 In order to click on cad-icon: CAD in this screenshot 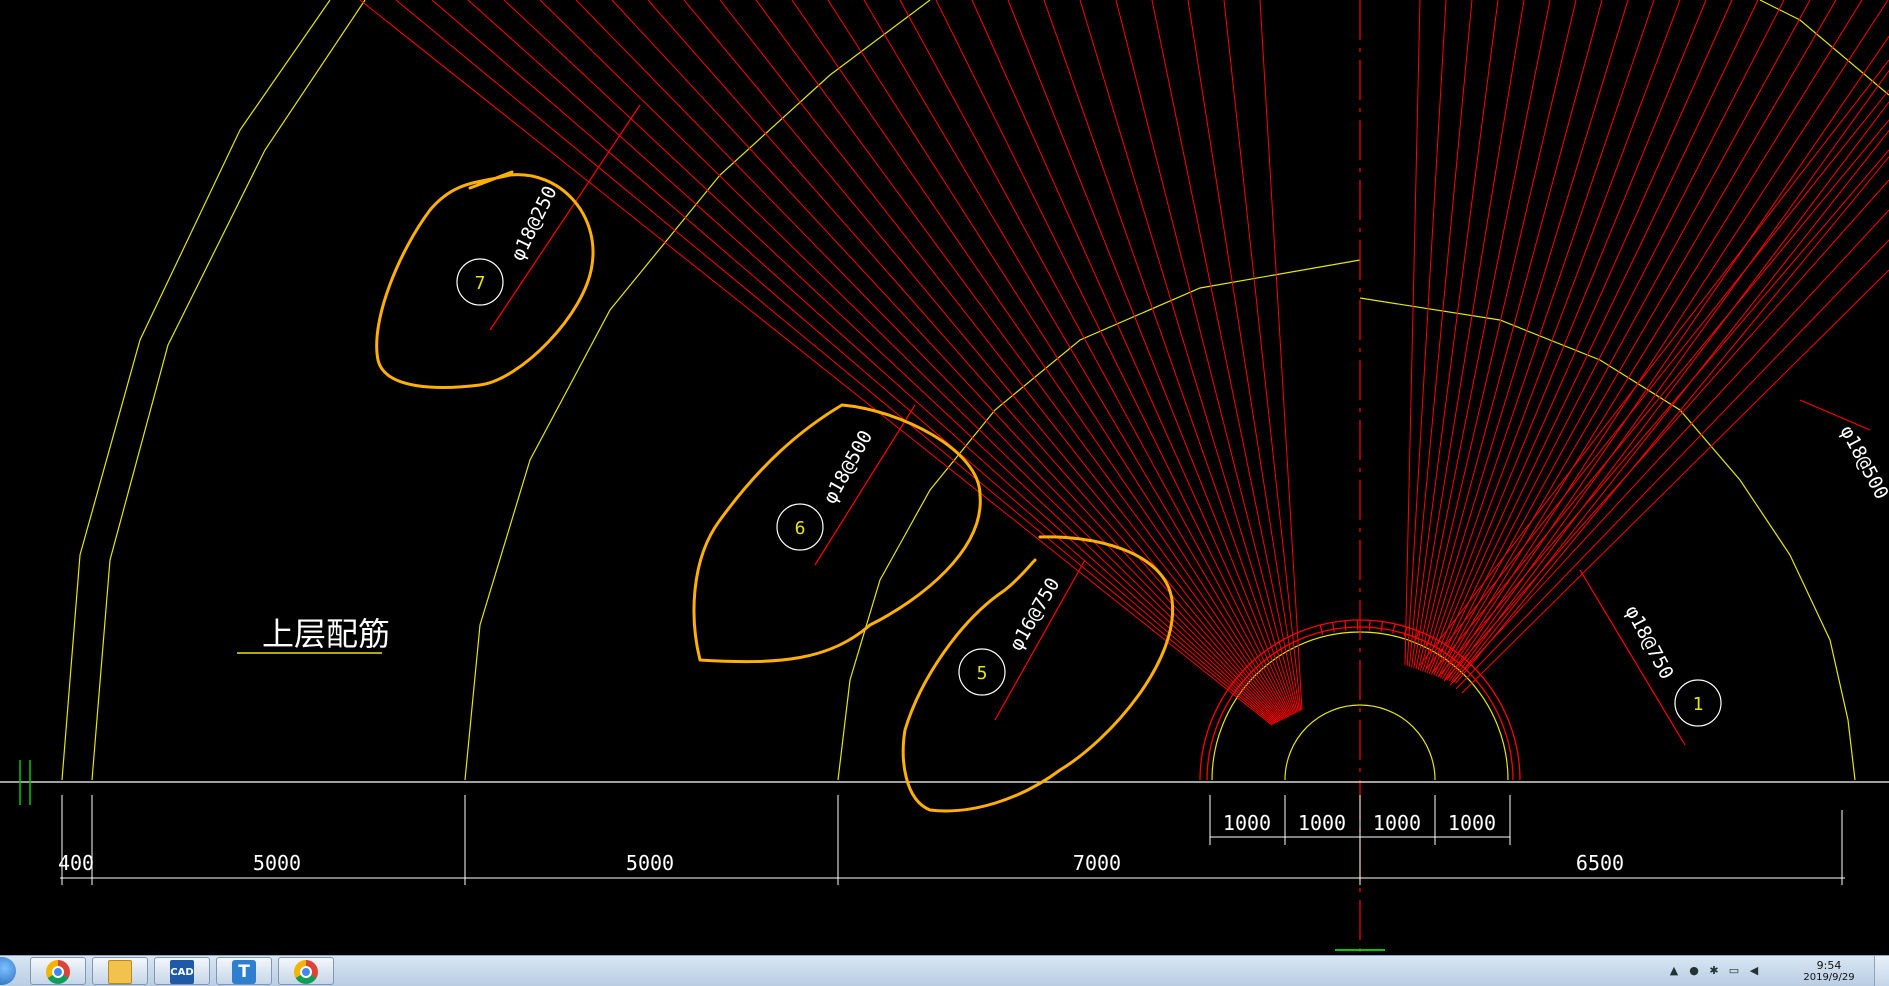, I will do `click(182, 972)`.